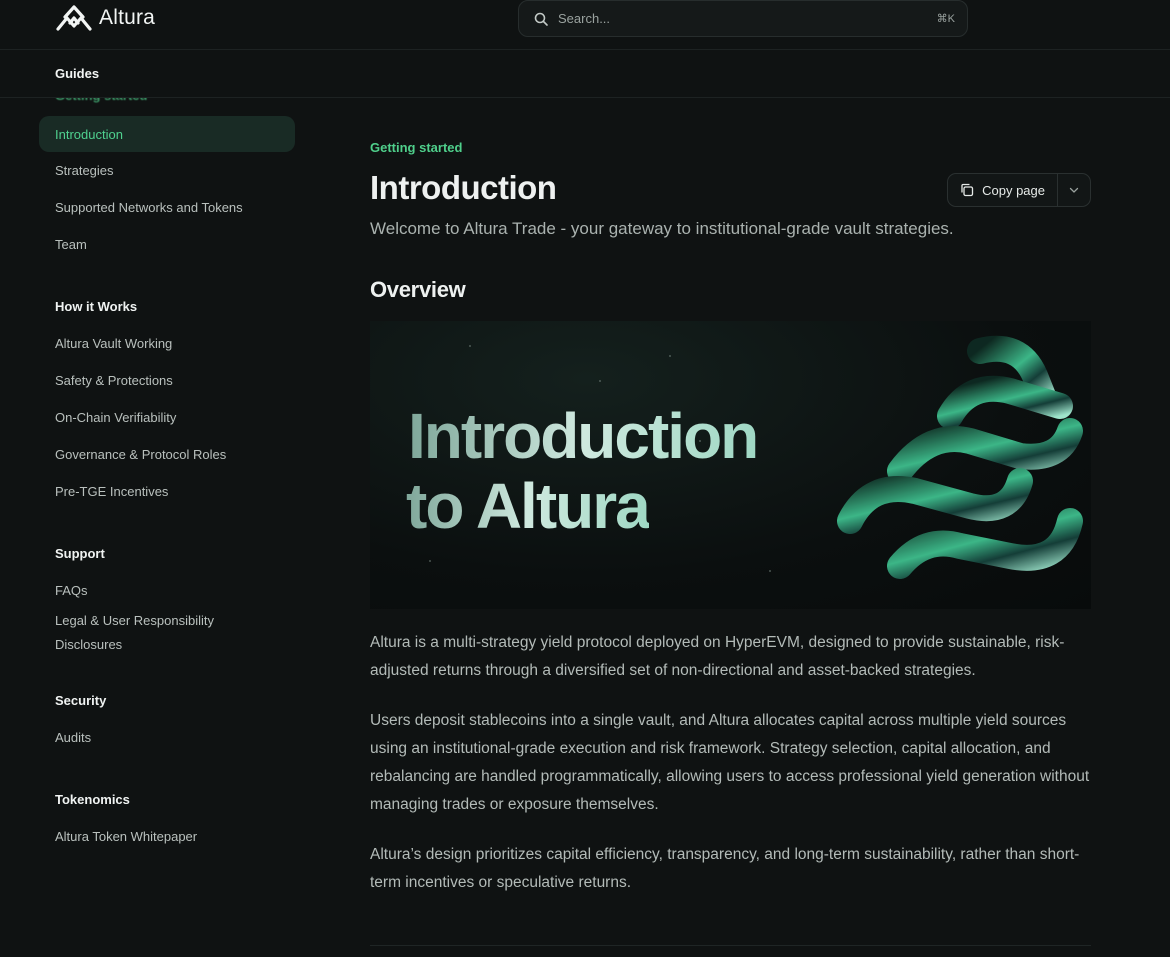 This screenshot has height=957, width=1170. What do you see at coordinates (167, 836) in the screenshot?
I see `sidebar-item-whitepaper: Altura Token Whitepaper` at bounding box center [167, 836].